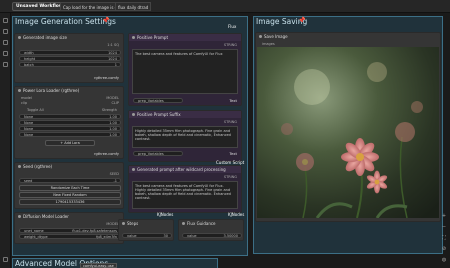 This screenshot has height=268, width=450. What do you see at coordinates (212, 235) in the screenshot?
I see `guidance-widget: value 3.50000` at bounding box center [212, 235].